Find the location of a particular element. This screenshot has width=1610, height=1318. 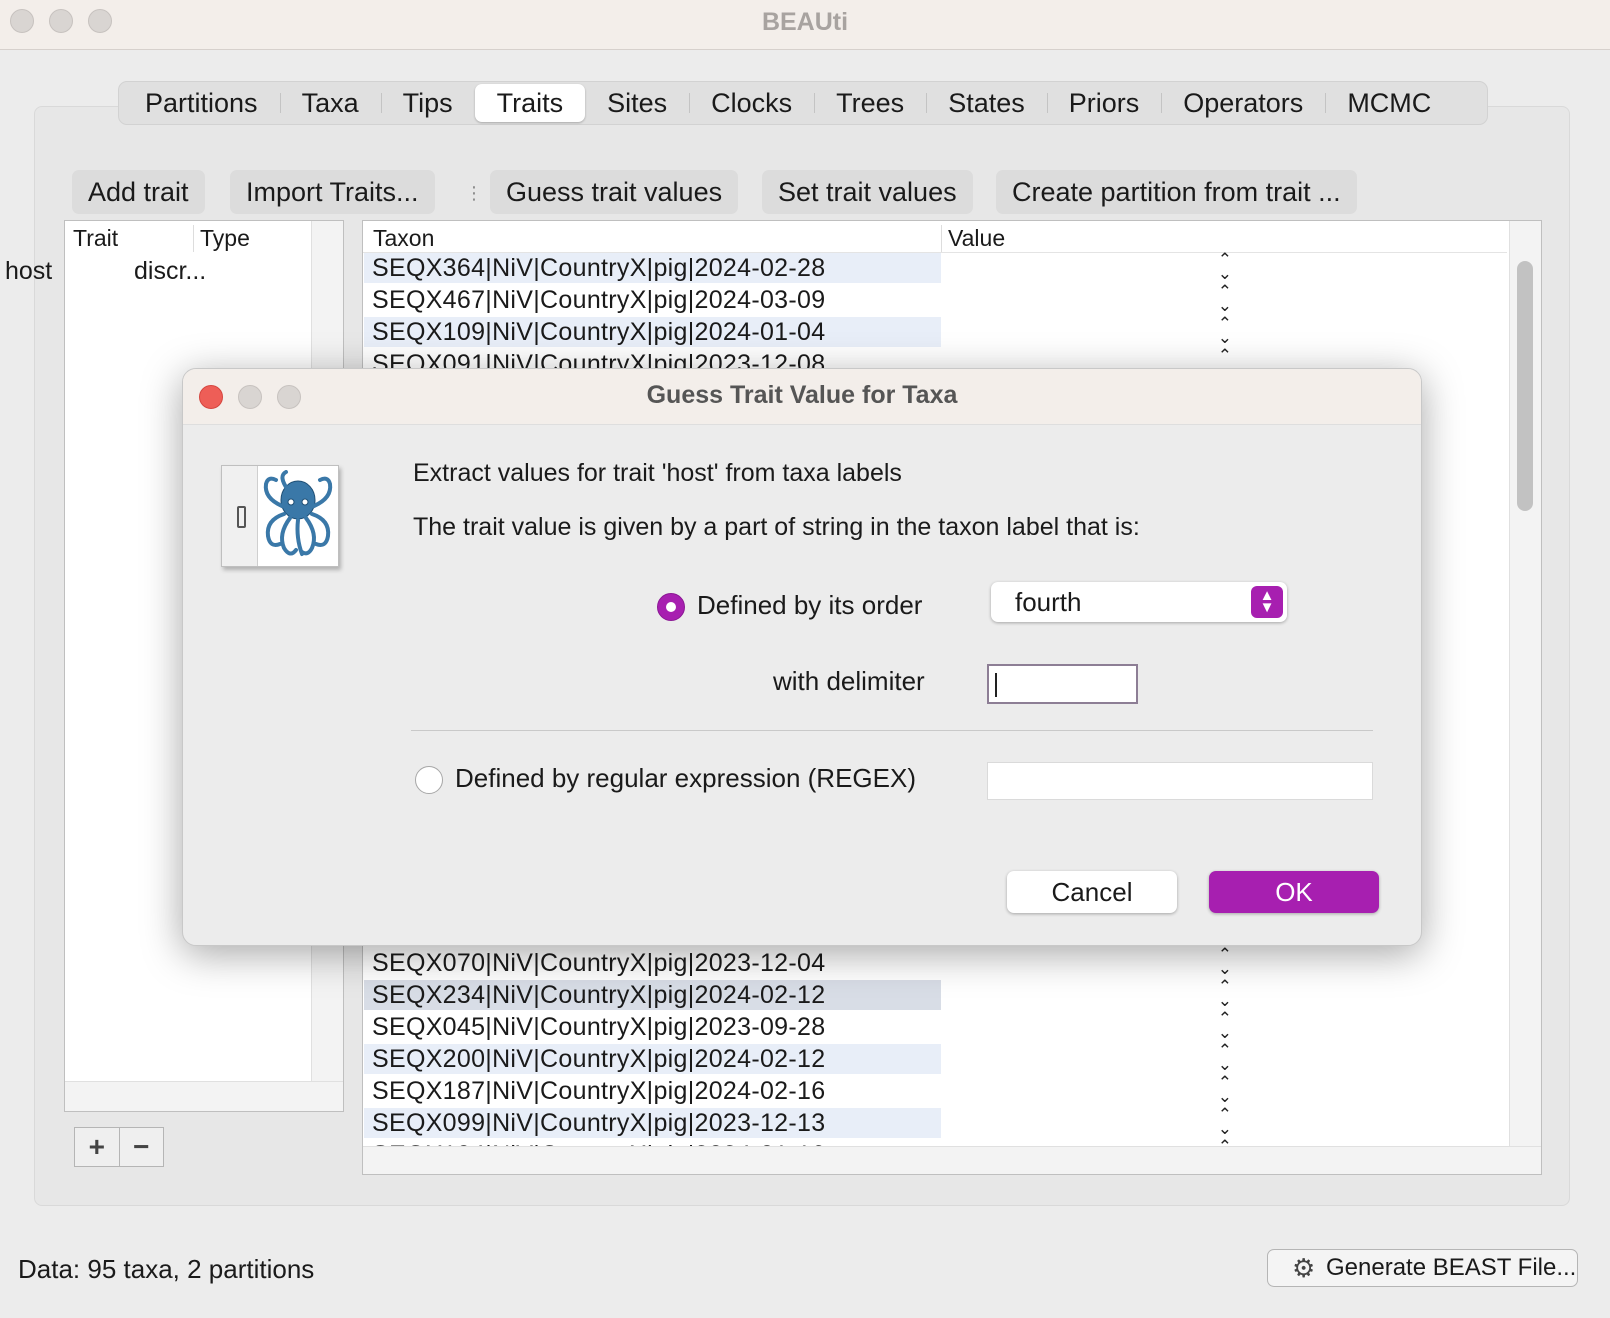

trait-table-header: Trait Type is located at coordinates (204, 237).